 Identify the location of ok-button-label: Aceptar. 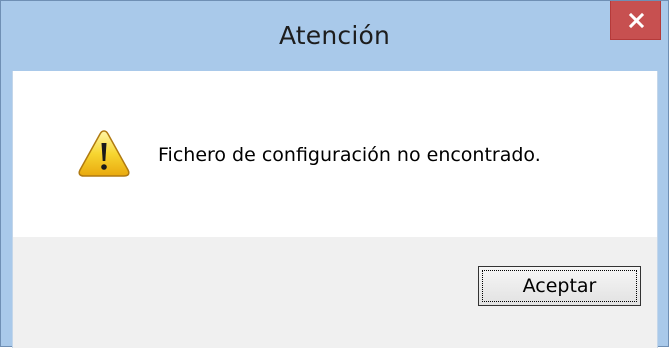
(559, 286).